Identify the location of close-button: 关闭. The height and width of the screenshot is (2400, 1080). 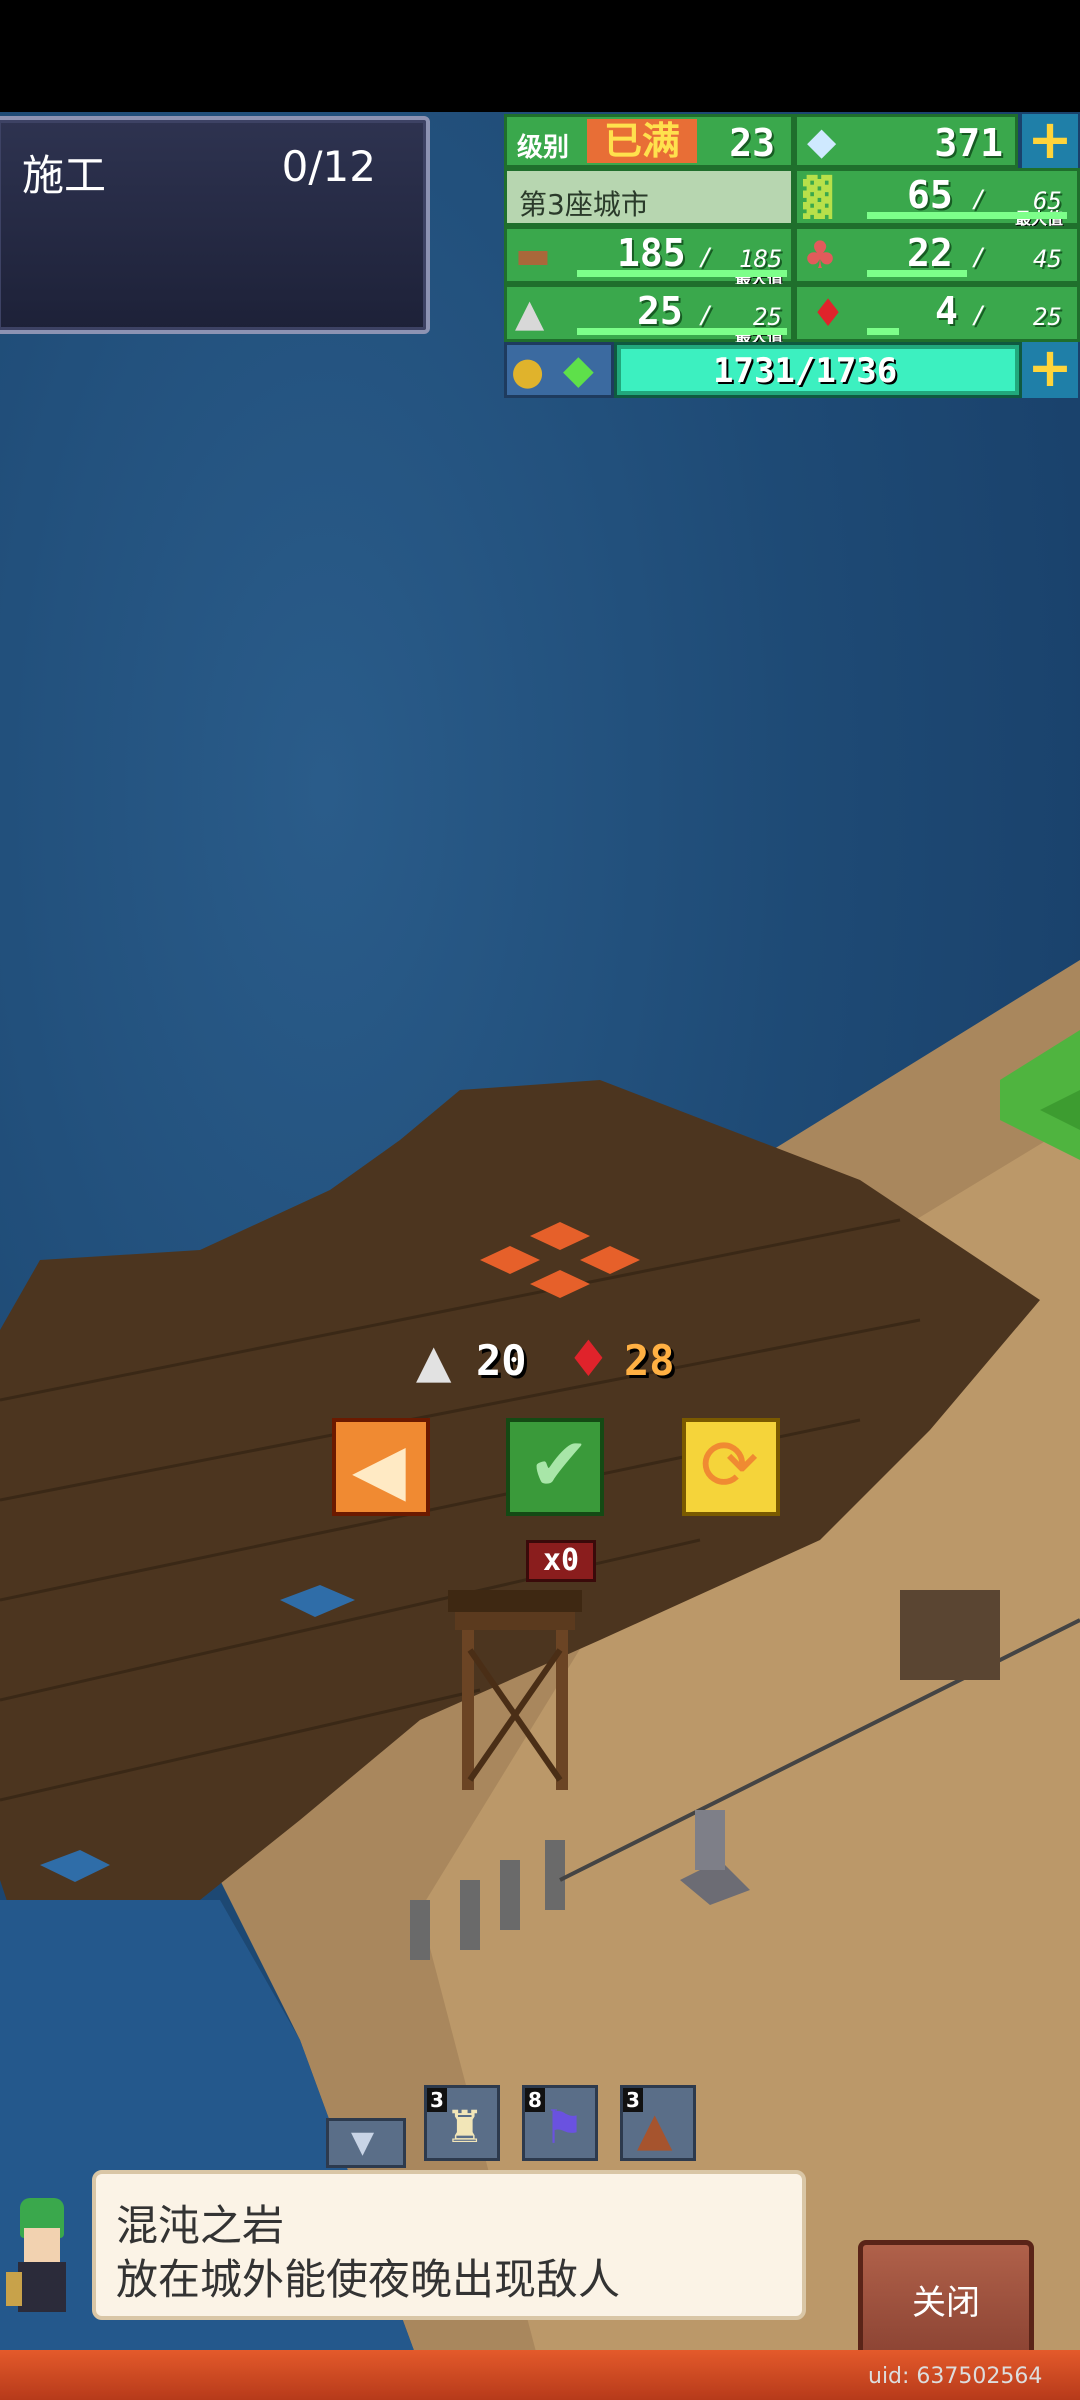
(946, 2303).